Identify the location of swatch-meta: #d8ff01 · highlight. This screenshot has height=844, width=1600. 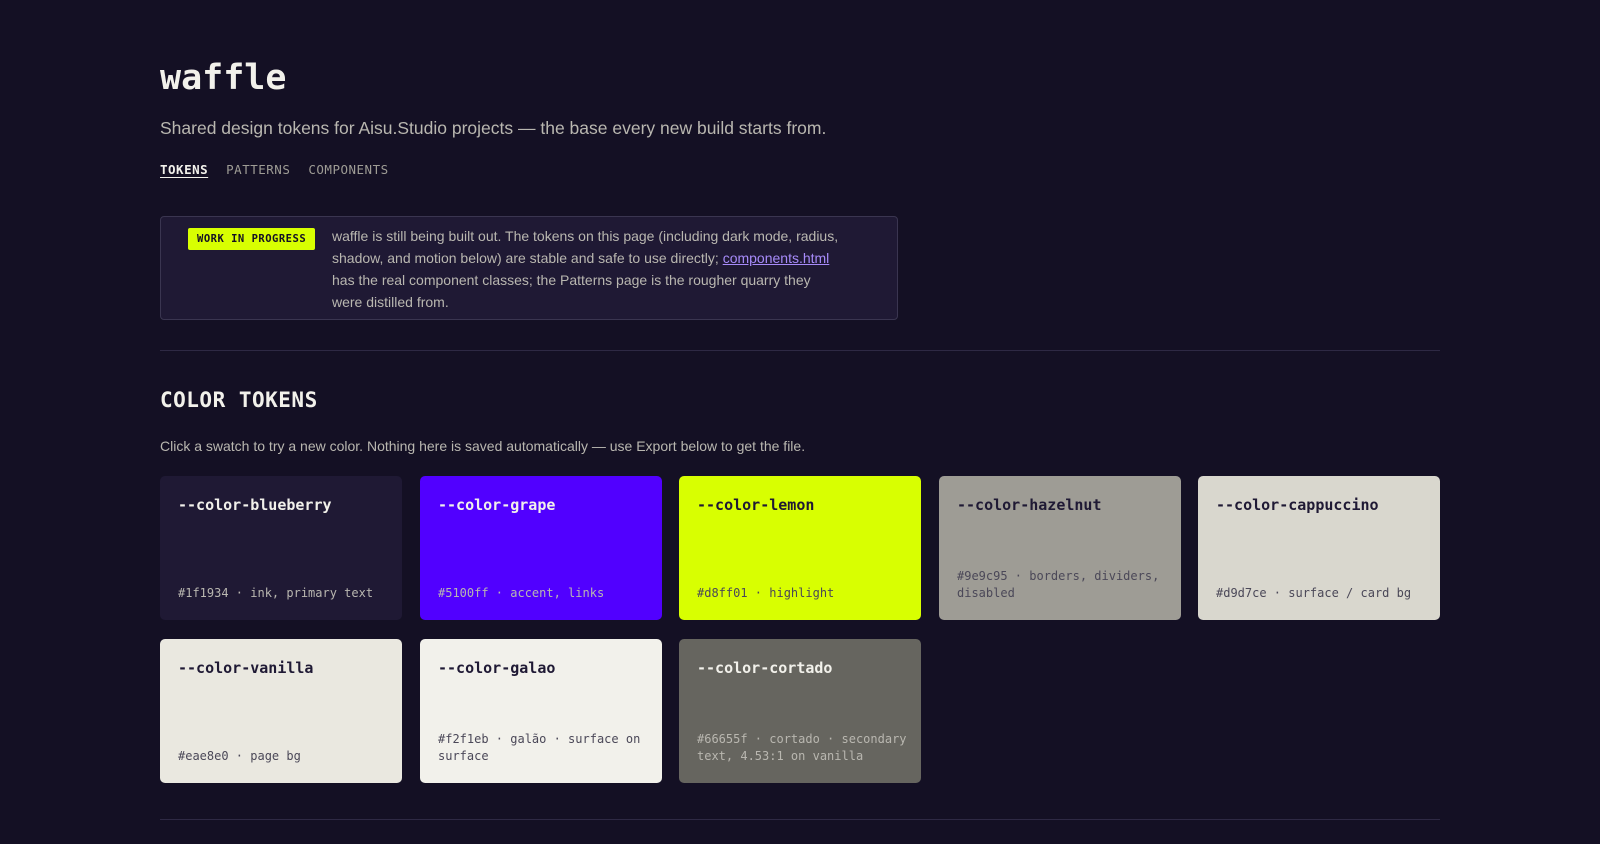
(766, 593).